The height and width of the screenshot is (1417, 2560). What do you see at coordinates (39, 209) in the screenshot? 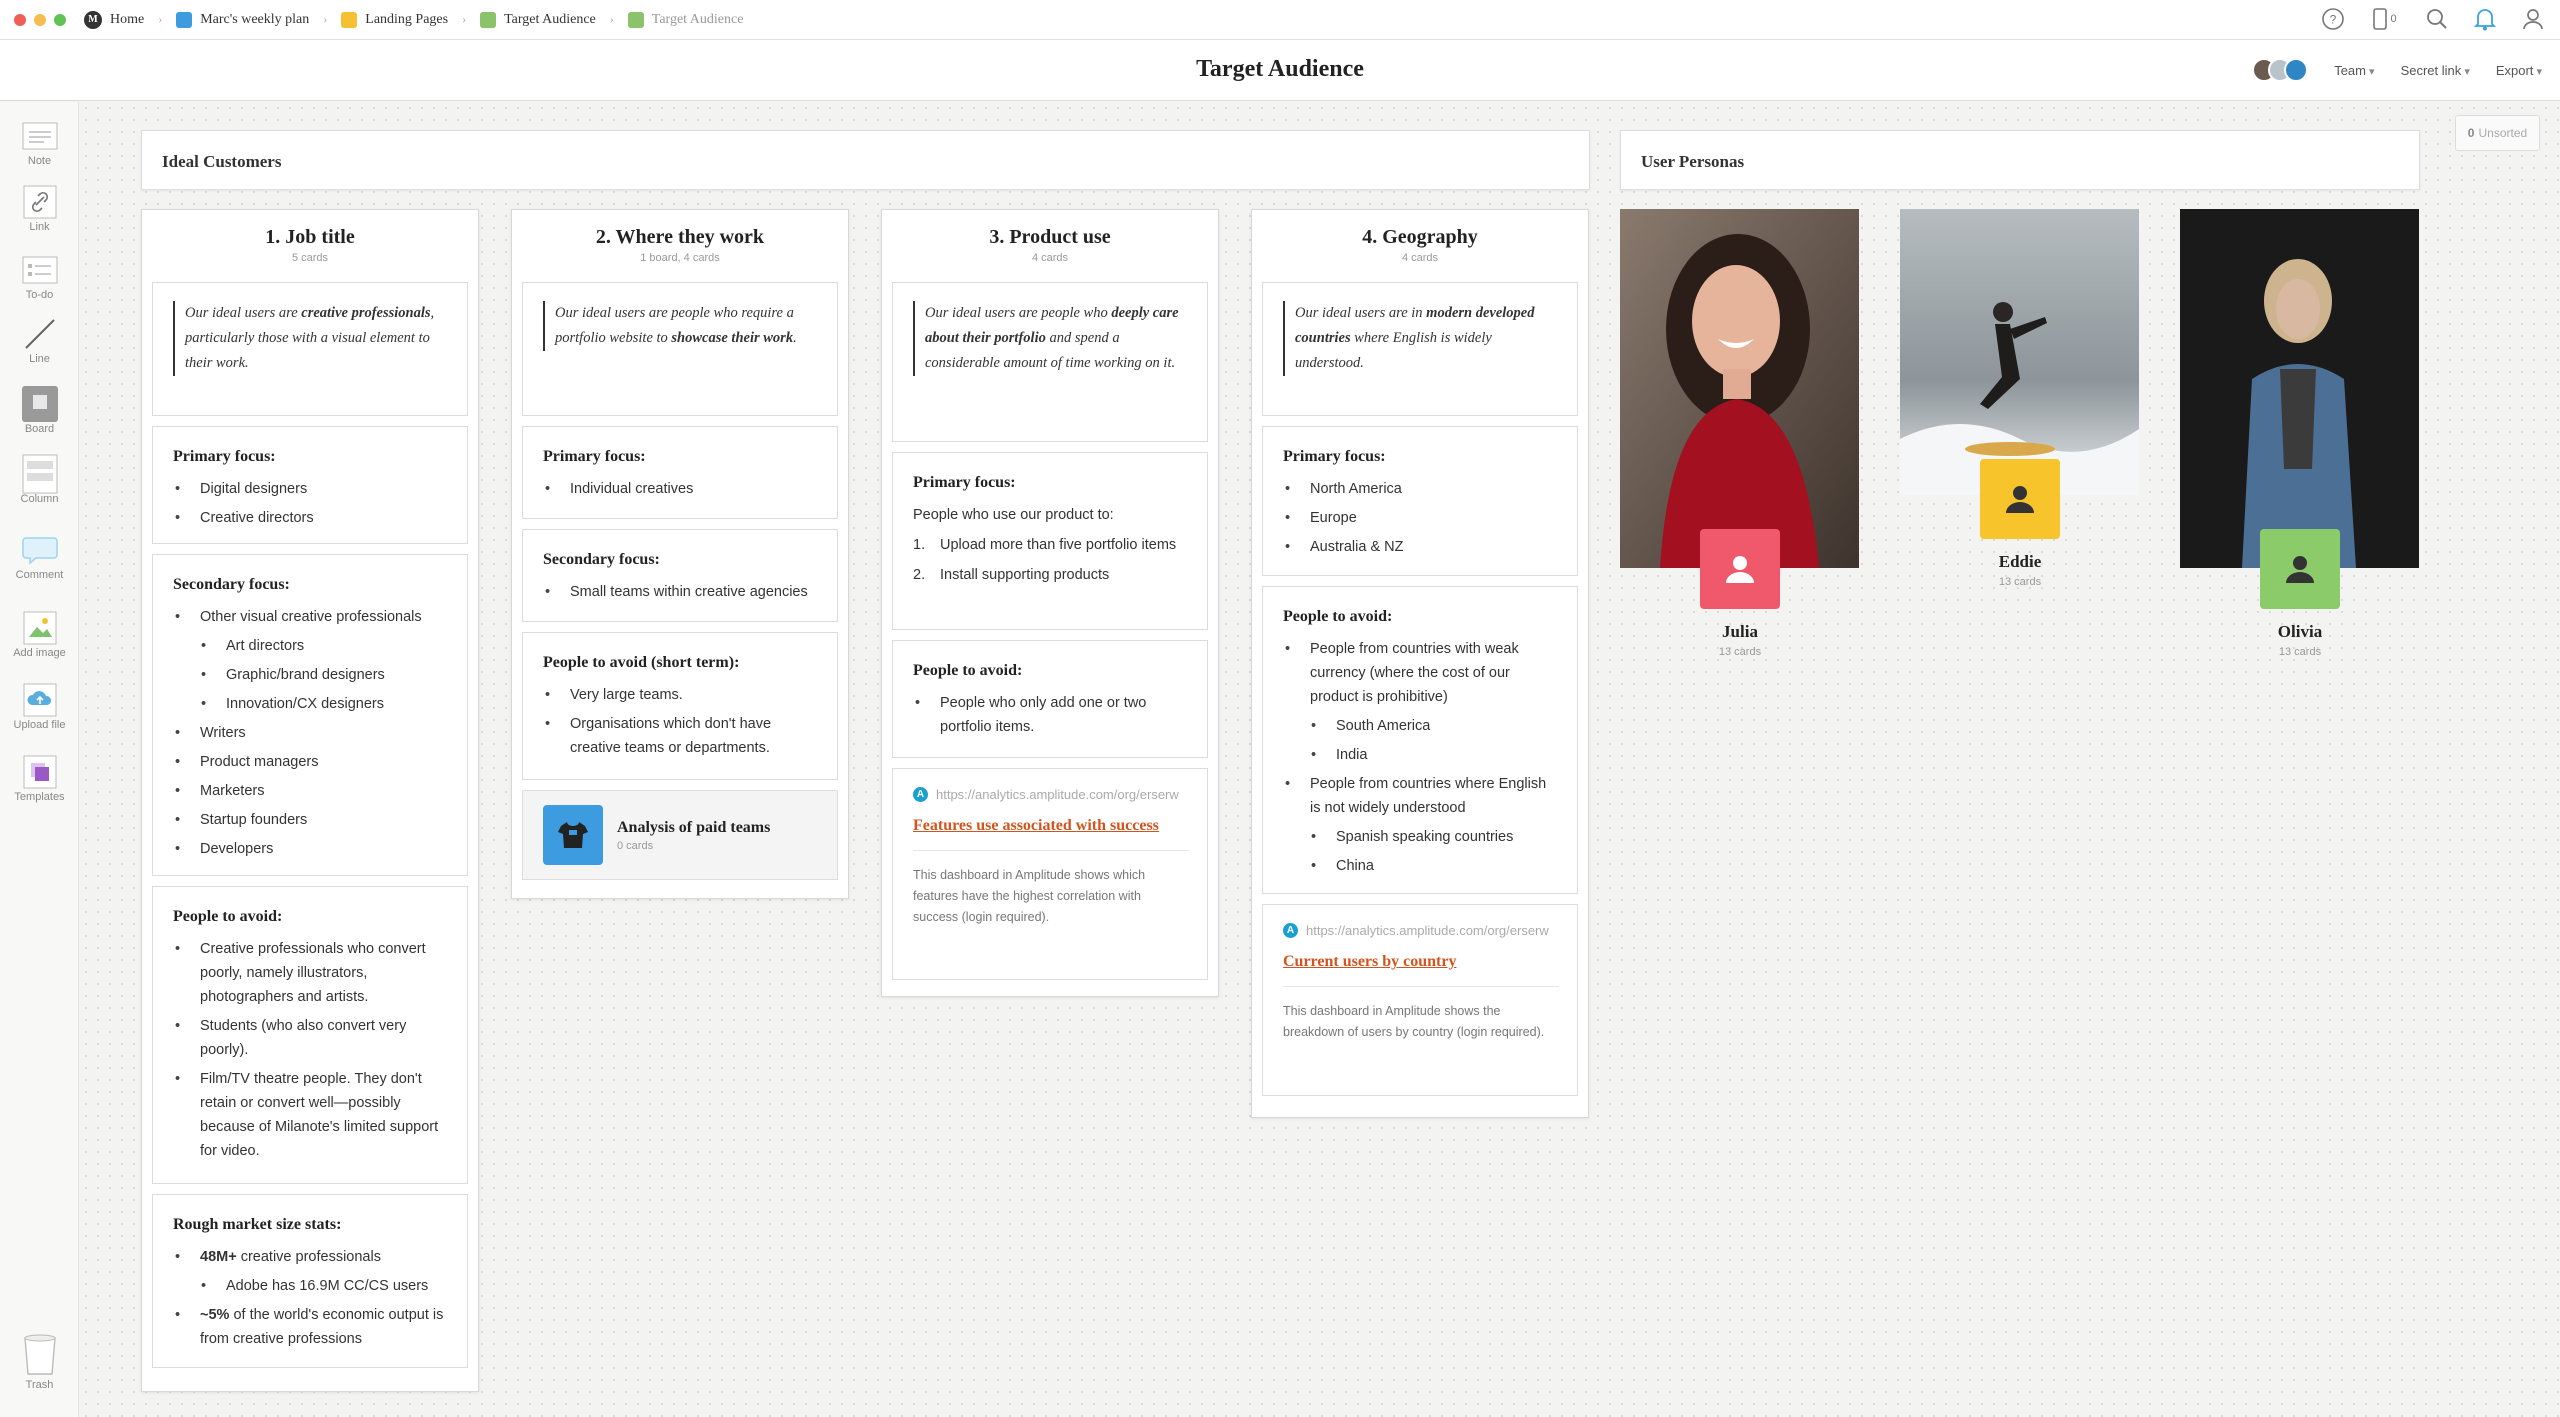
I see `tool-link: Link` at bounding box center [39, 209].